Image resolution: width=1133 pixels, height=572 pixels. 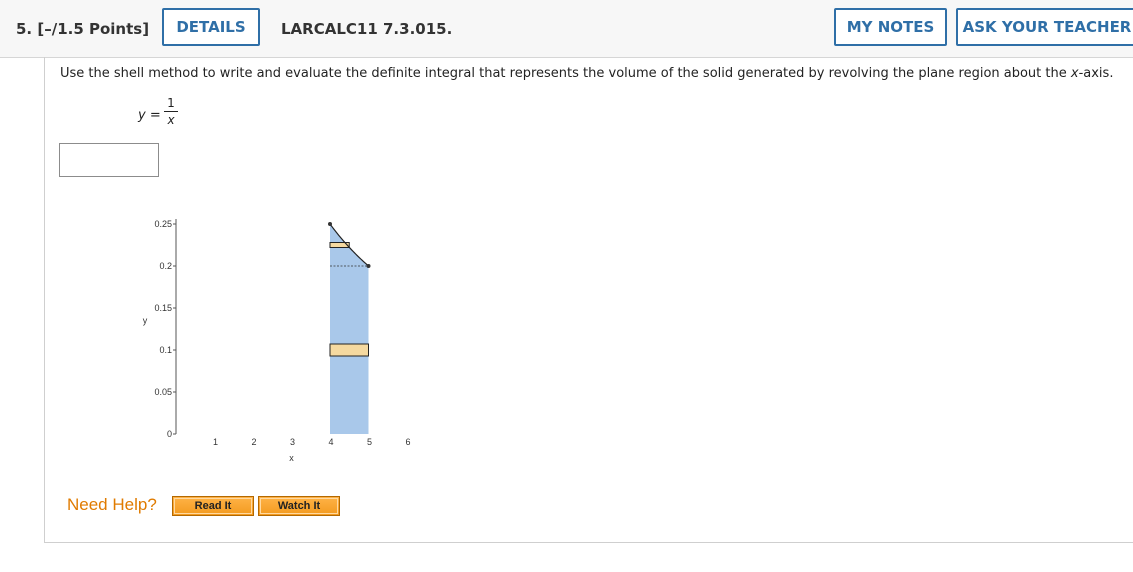 I want to click on x-tick-label: 6, so click(x=407, y=442).